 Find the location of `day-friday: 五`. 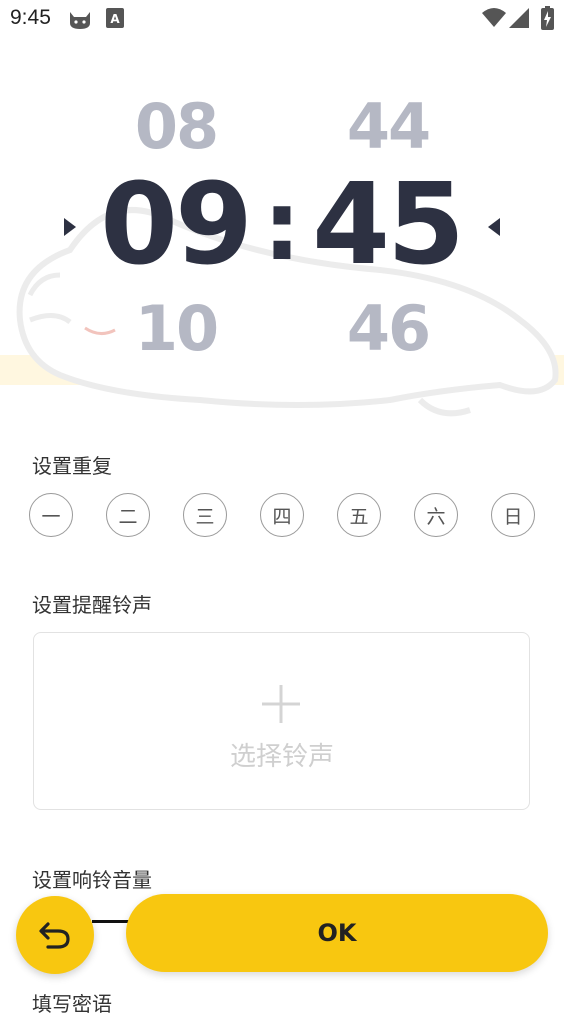

day-friday: 五 is located at coordinates (359, 515).